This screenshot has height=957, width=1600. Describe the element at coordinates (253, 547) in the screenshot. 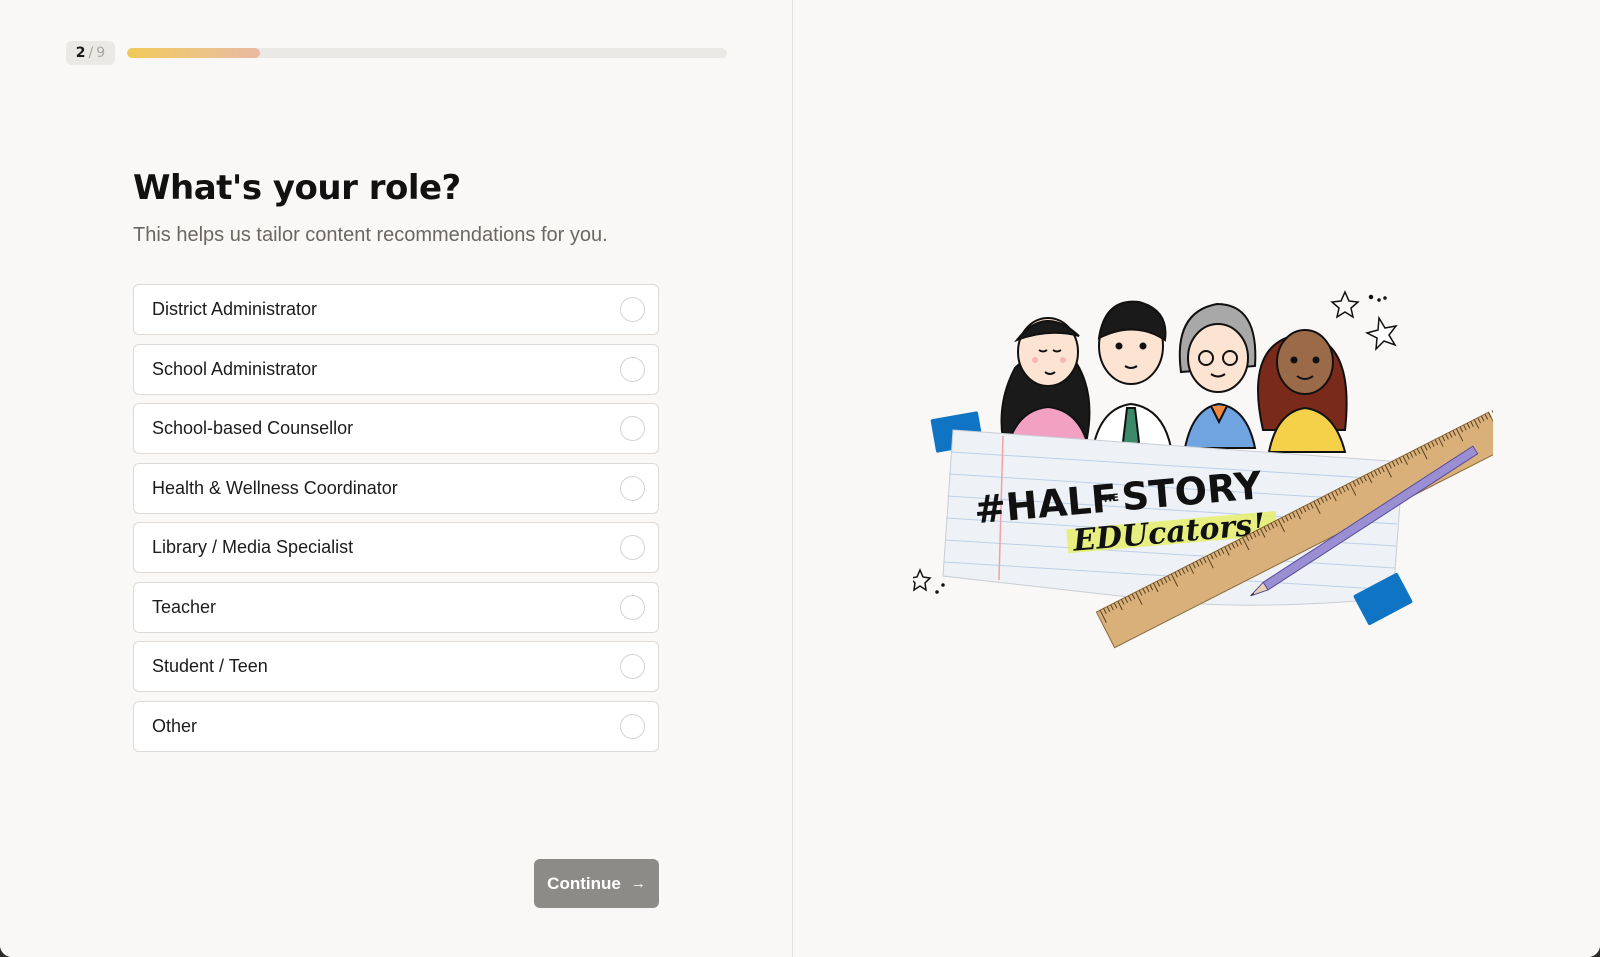

I see `option-label: Library / Media Specialist` at that location.